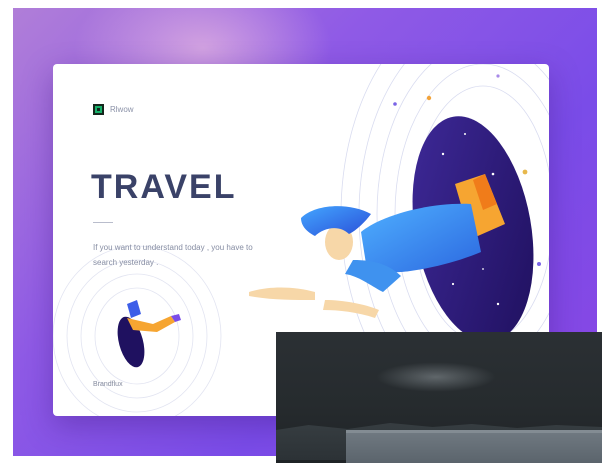 The image size is (602, 463). What do you see at coordinates (108, 384) in the screenshot?
I see `brand-footer: Brandflux` at bounding box center [108, 384].